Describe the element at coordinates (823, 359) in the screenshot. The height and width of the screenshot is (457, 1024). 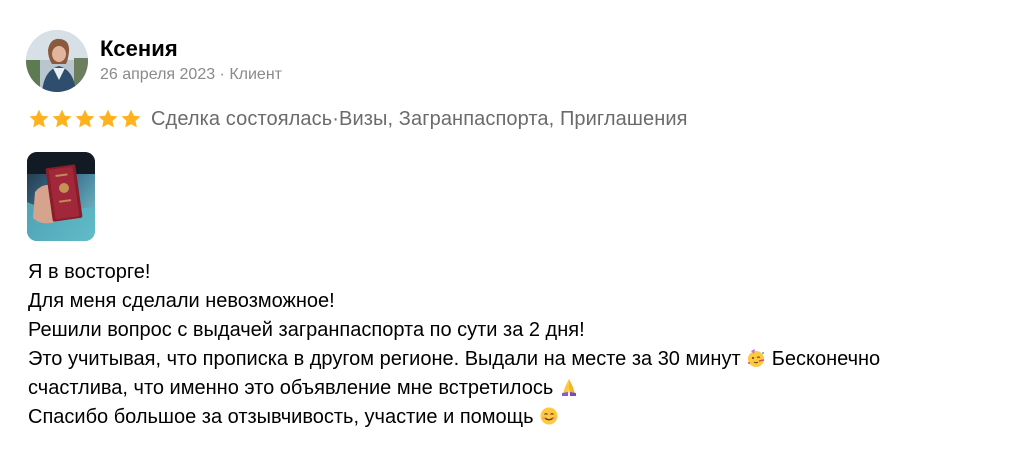
I see `review-line-part: Бесконечно` at that location.